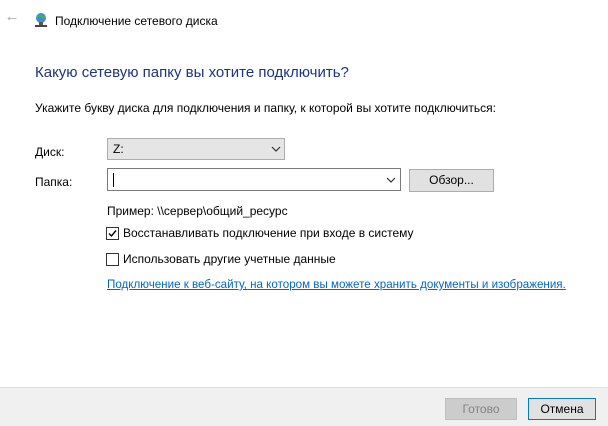 This screenshot has height=426, width=608. Describe the element at coordinates (562, 409) in the screenshot. I see `cancel-button: Отмена` at that location.